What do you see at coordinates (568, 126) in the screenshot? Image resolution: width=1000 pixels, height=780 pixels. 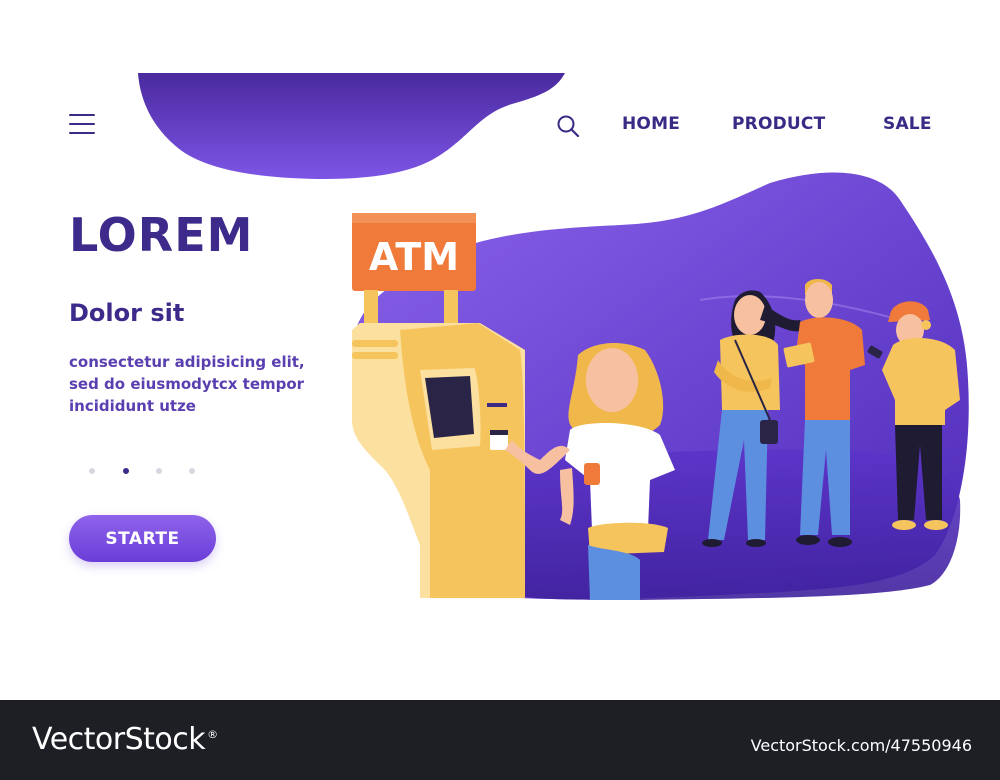 I see `search-icon` at bounding box center [568, 126].